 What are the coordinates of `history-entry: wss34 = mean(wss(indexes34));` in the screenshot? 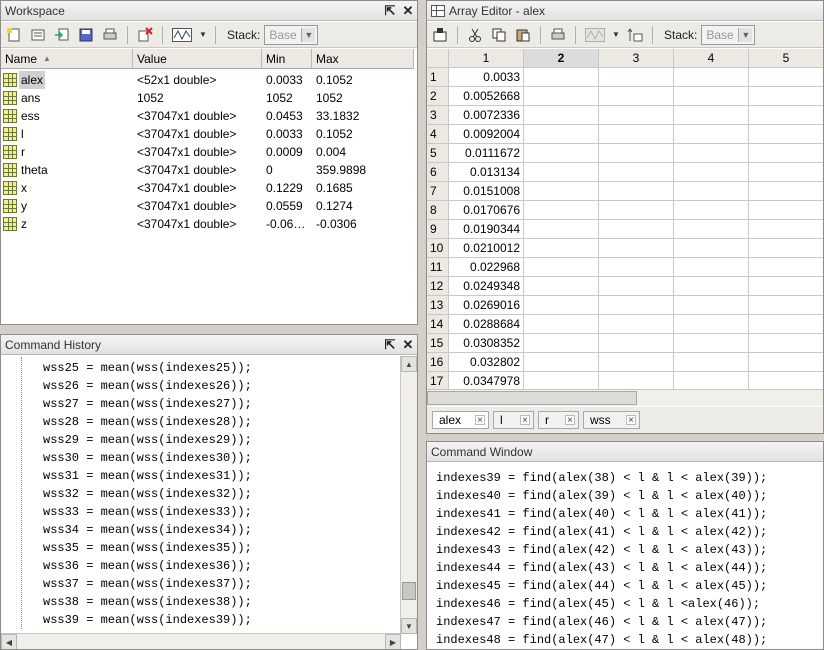 It's located at (147, 530).